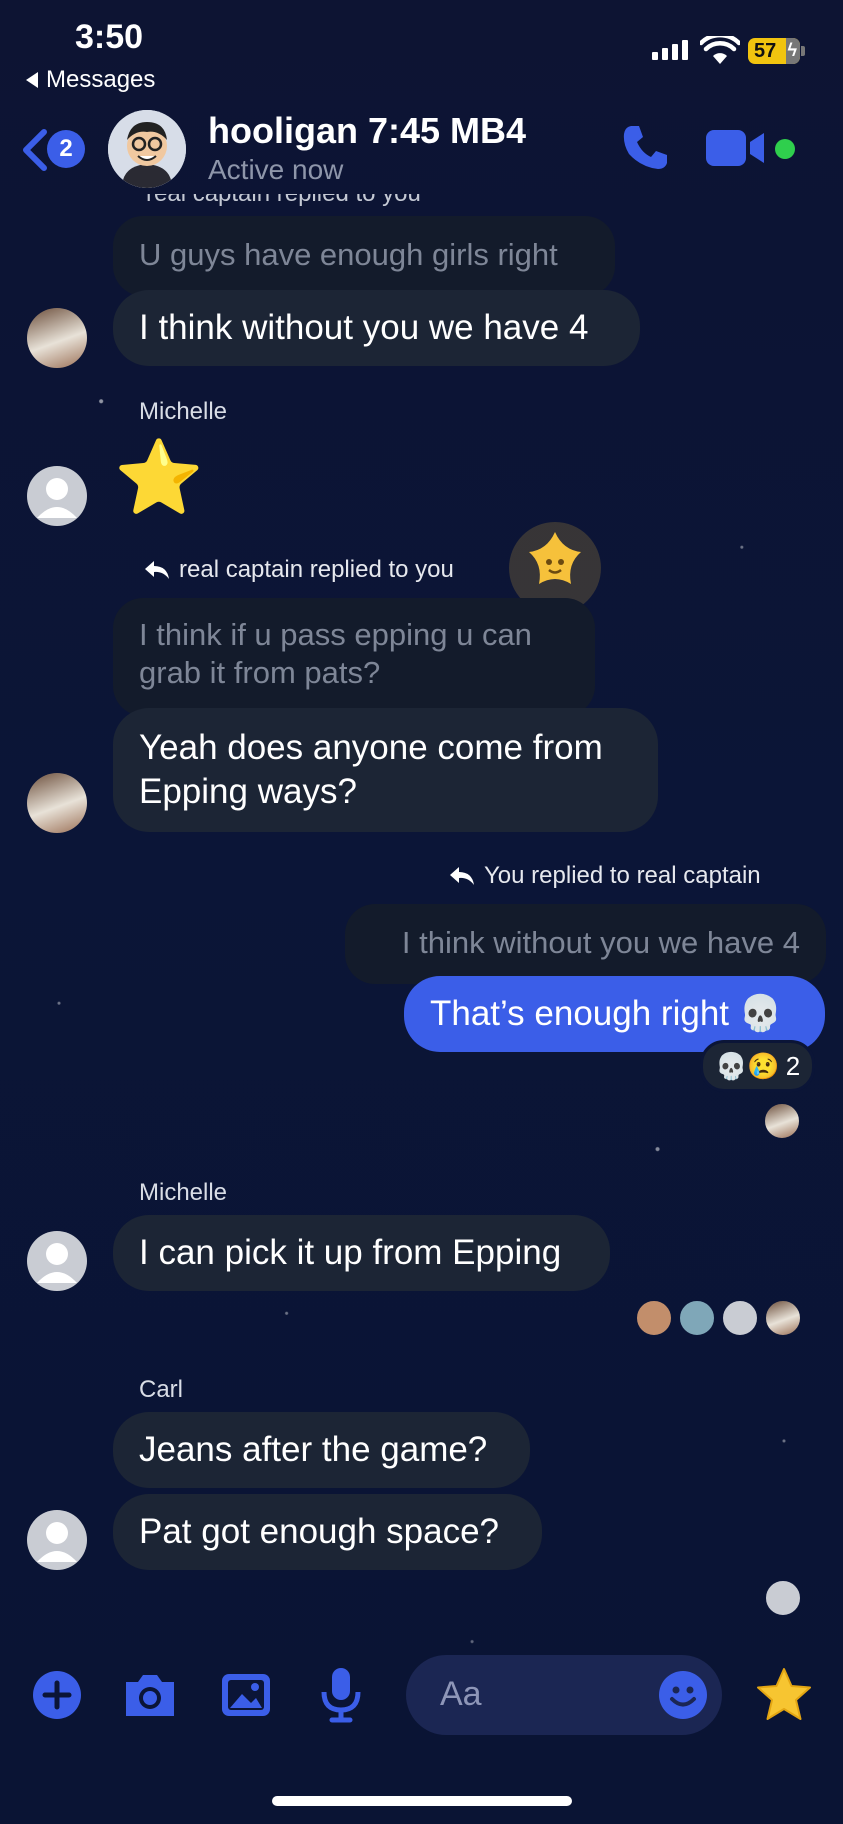  I want to click on online-indicator, so click(785, 149).